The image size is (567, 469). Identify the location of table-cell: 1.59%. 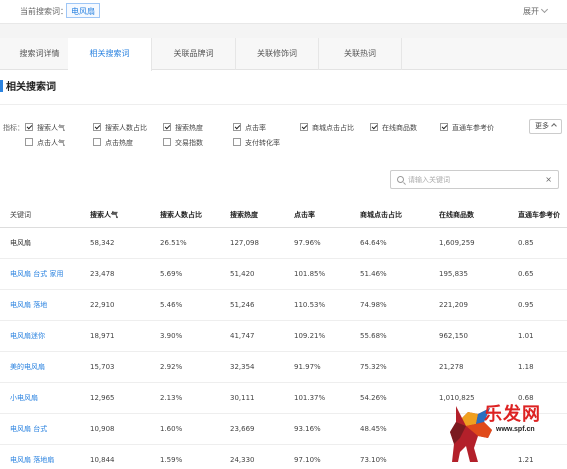
(185, 456).